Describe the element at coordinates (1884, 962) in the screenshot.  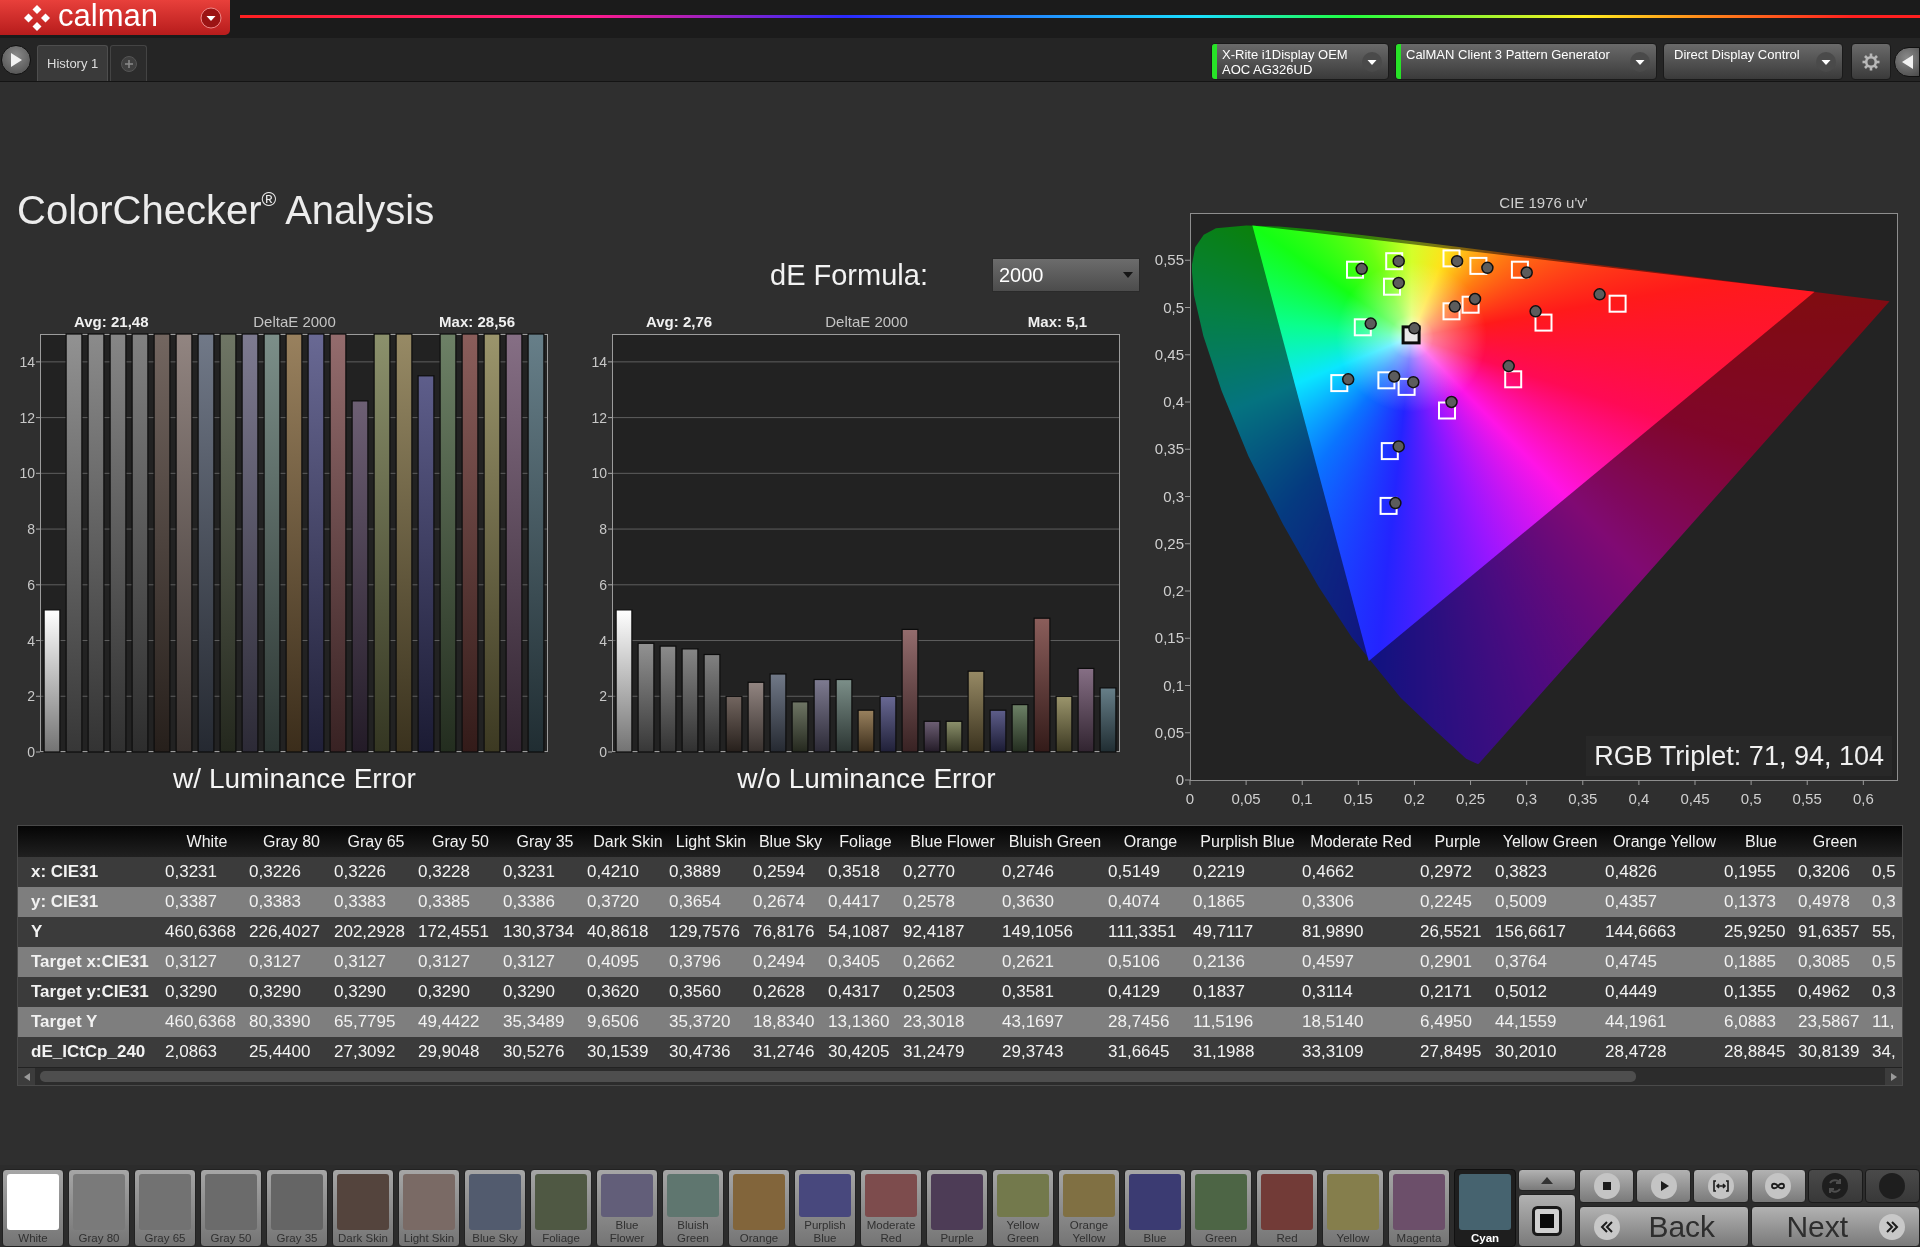
I see `table-cell-text: 0,5` at that location.